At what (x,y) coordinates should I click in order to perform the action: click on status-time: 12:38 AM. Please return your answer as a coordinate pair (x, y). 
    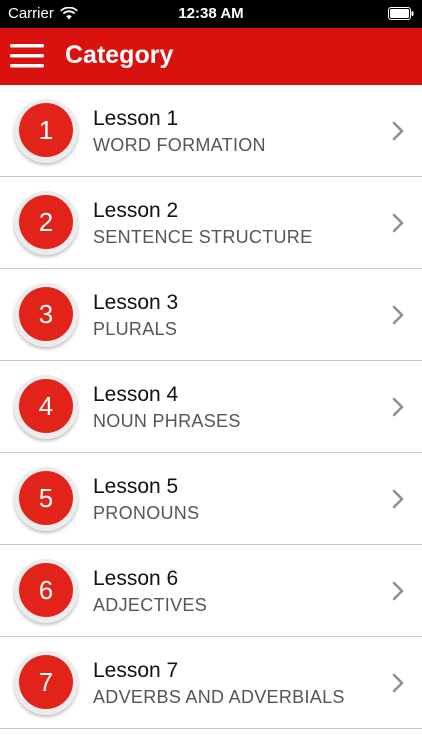
    Looking at the image, I should click on (211, 13).